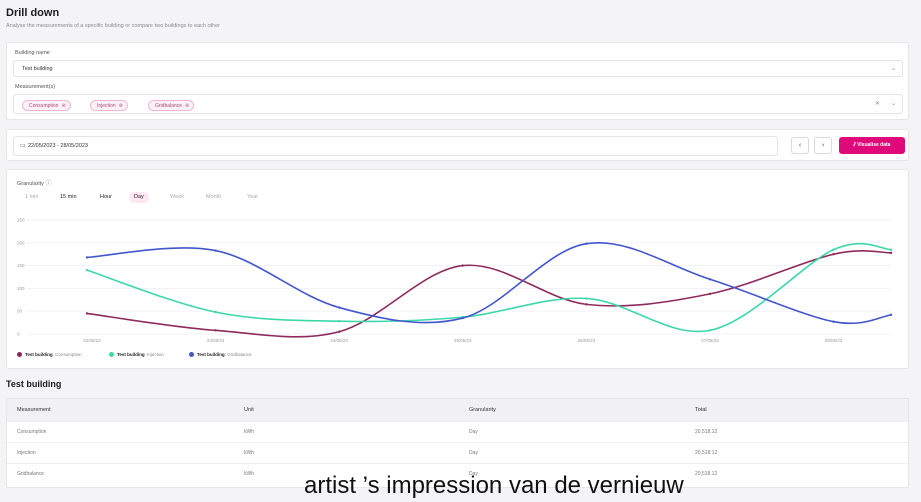 Image resolution: width=921 pixels, height=502 pixels. I want to click on column-header: Unit, so click(249, 410).